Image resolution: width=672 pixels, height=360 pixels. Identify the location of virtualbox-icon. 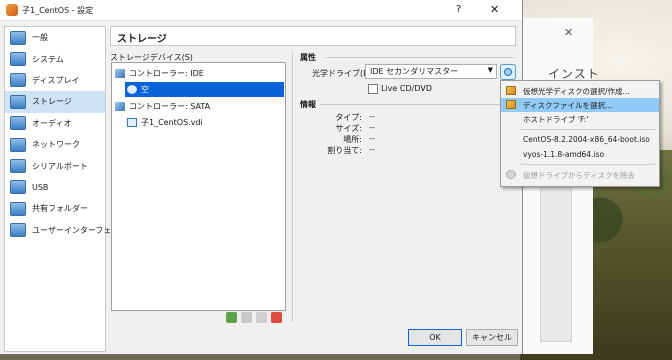
(12, 10).